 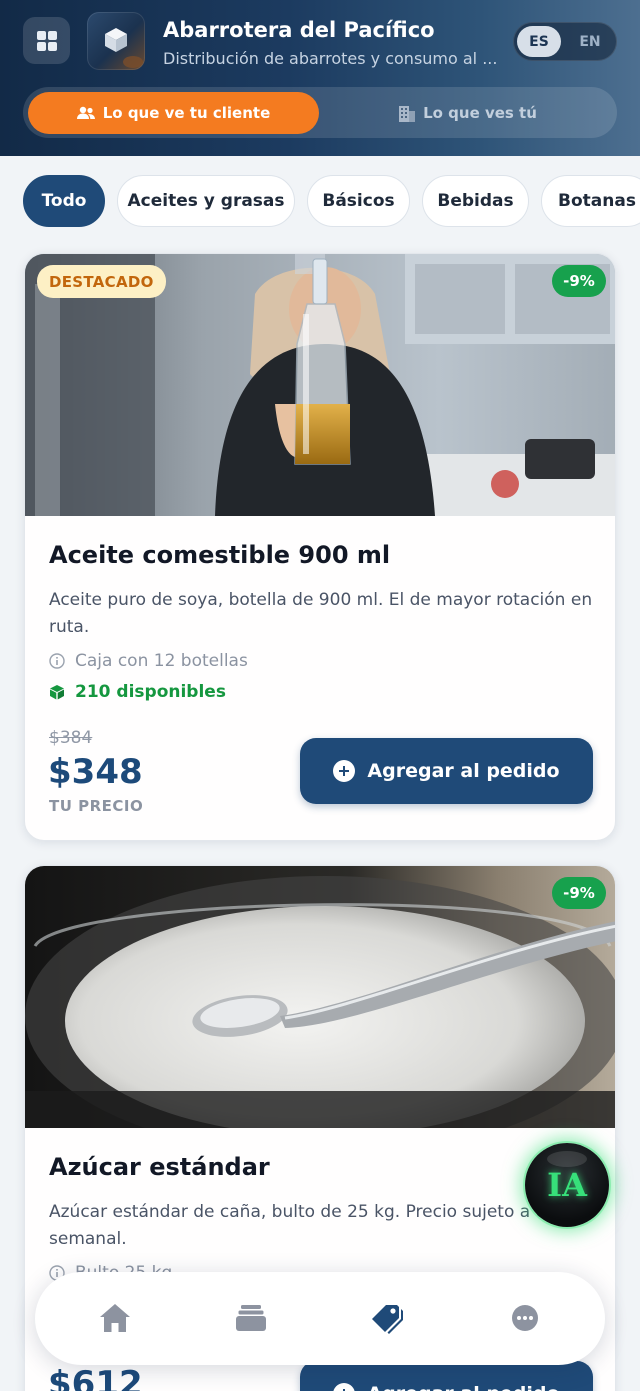 What do you see at coordinates (590, 41) in the screenshot?
I see `lang-en-button: EN` at bounding box center [590, 41].